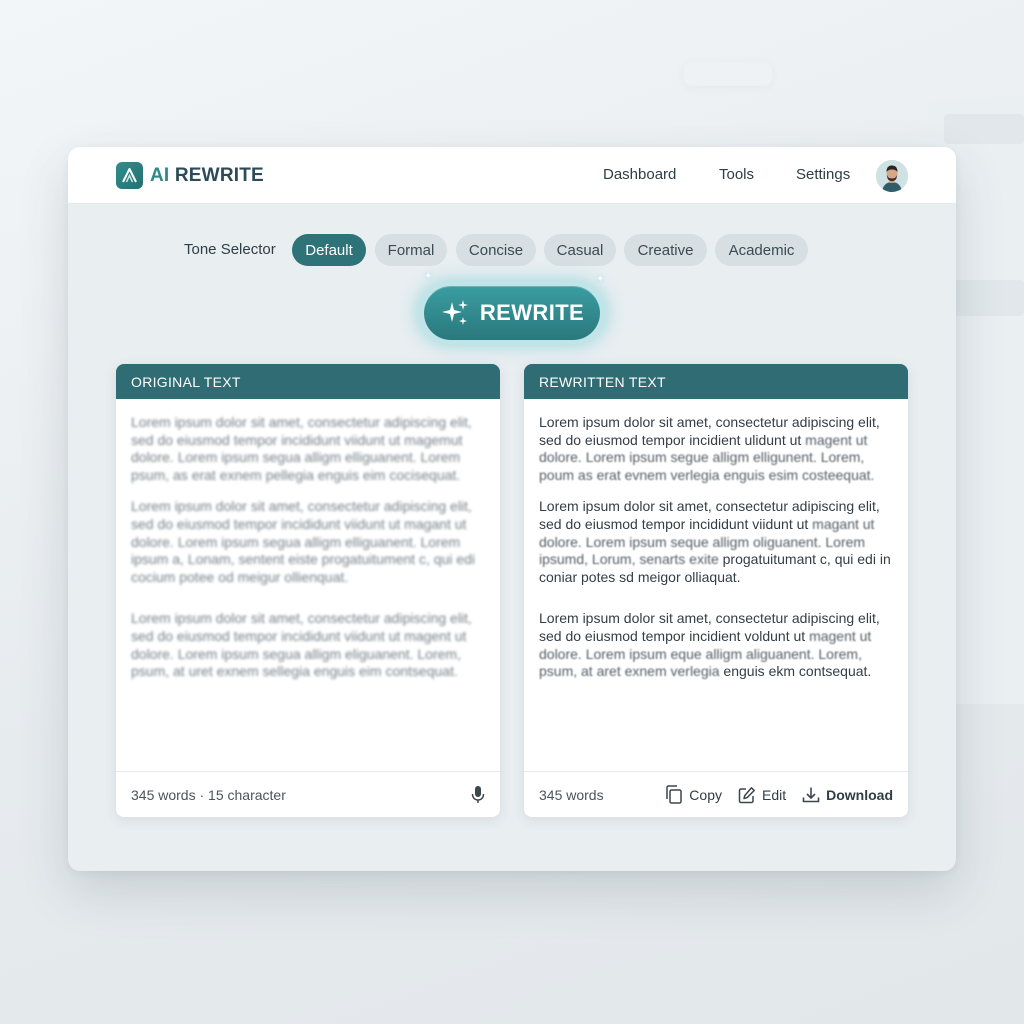 The width and height of the screenshot is (1024, 1024). Describe the element at coordinates (308, 381) in the screenshot. I see `original-text-header: ORIGINAL TEXT` at that location.